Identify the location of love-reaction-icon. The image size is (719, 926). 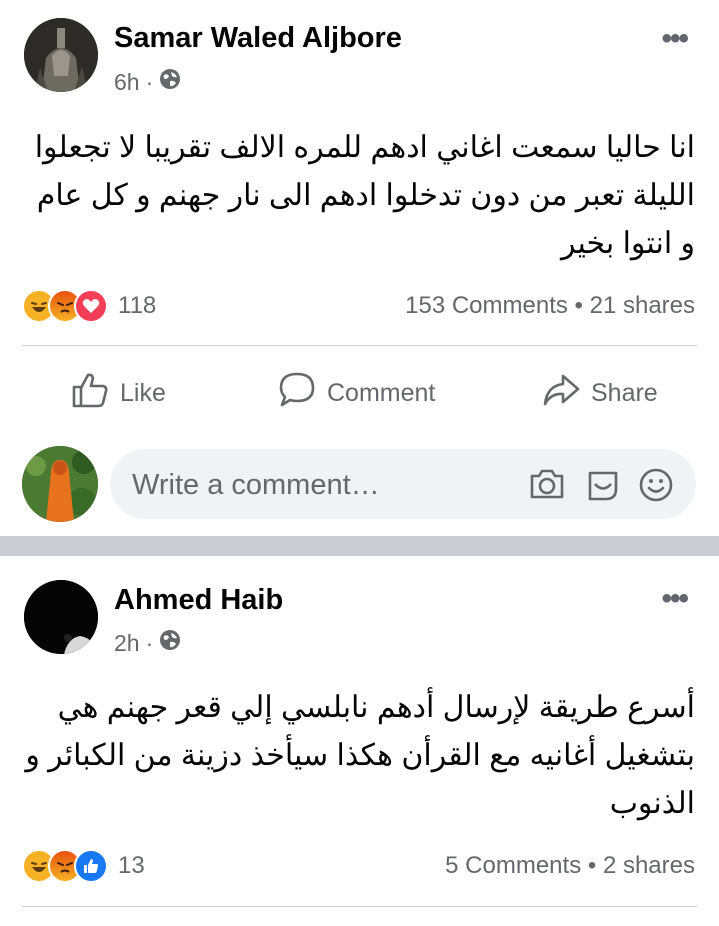
(91, 306).